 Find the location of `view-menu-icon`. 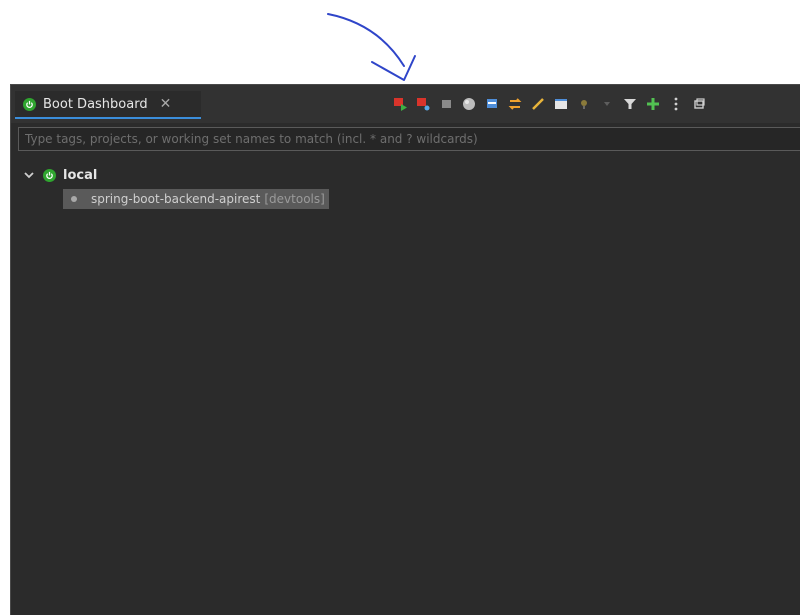

view-menu-icon is located at coordinates (676, 104).